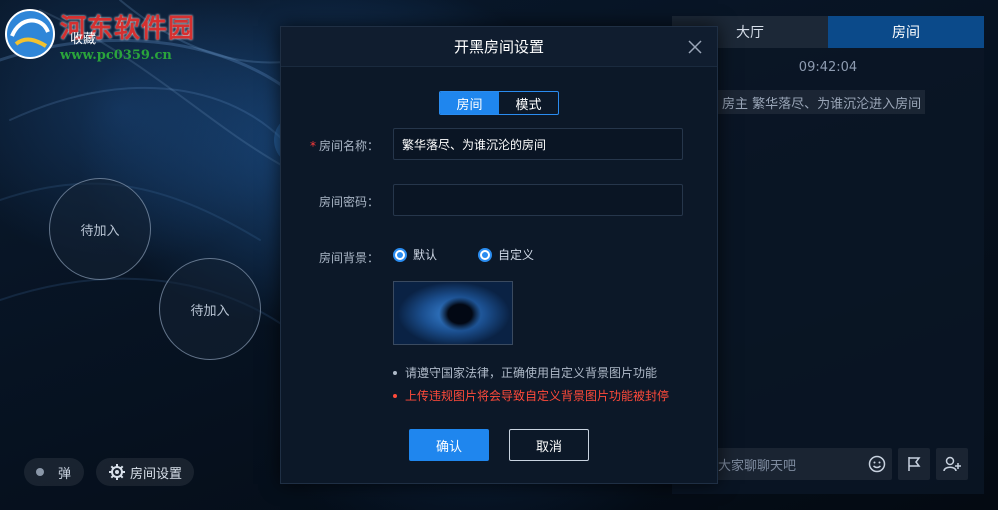 Image resolution: width=998 pixels, height=510 pixels. What do you see at coordinates (83, 37) in the screenshot?
I see `favorites-tab: 收藏` at bounding box center [83, 37].